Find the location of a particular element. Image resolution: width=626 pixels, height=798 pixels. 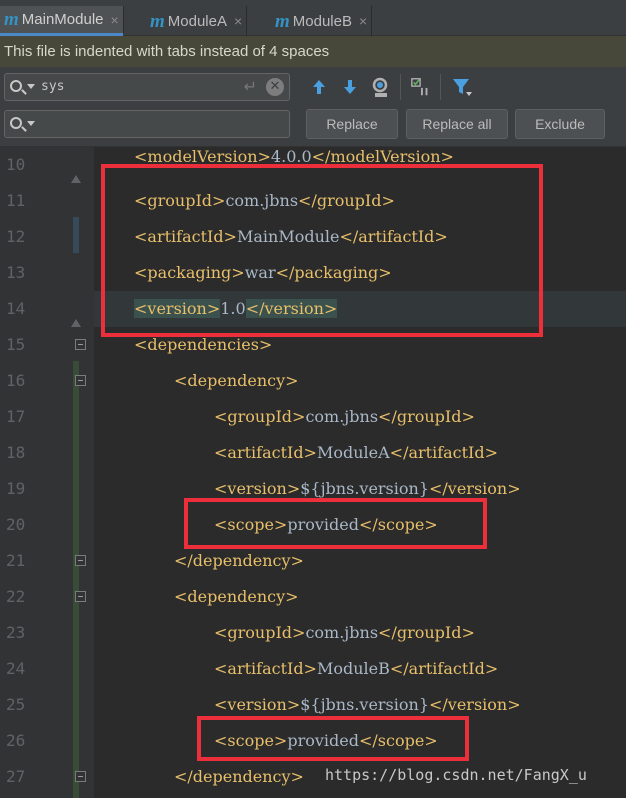

line-number: 27 is located at coordinates (16, 776).